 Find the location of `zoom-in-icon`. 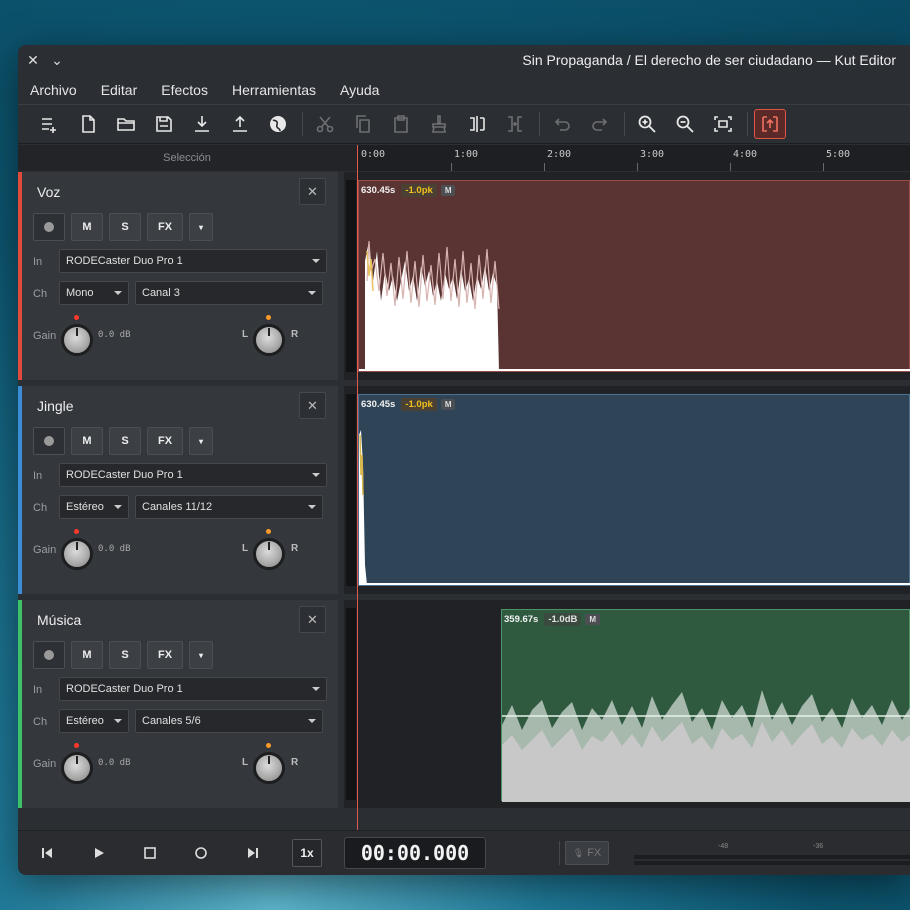

zoom-in-icon is located at coordinates (647, 124).